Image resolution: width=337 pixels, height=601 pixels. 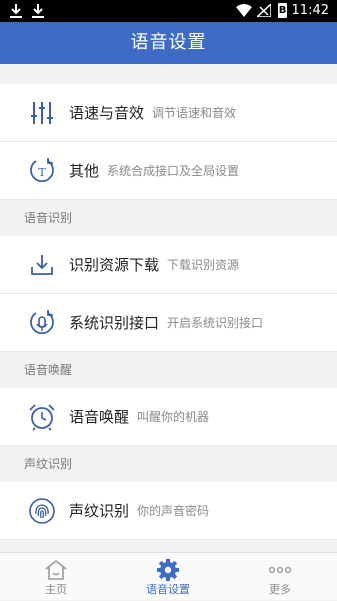 What do you see at coordinates (168, 464) in the screenshot?
I see `section-header-voiceprint: 声纹识别` at bounding box center [168, 464].